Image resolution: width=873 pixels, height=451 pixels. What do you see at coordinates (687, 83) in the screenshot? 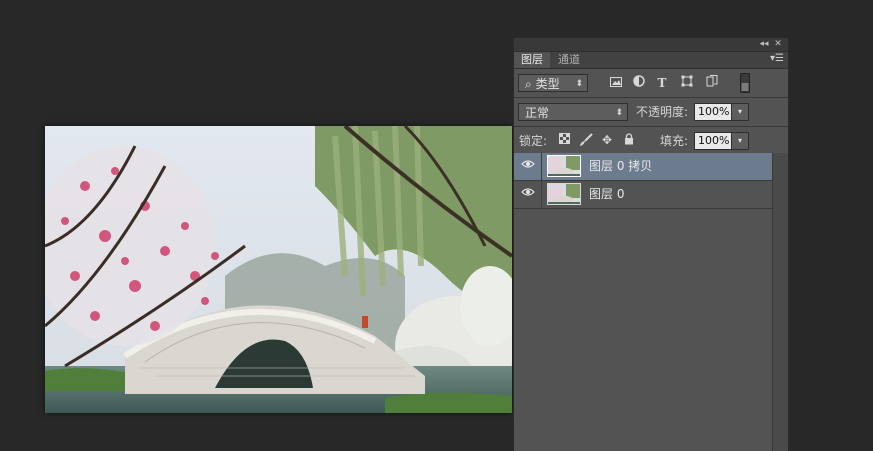
I see `shape-filter-icon` at bounding box center [687, 83].